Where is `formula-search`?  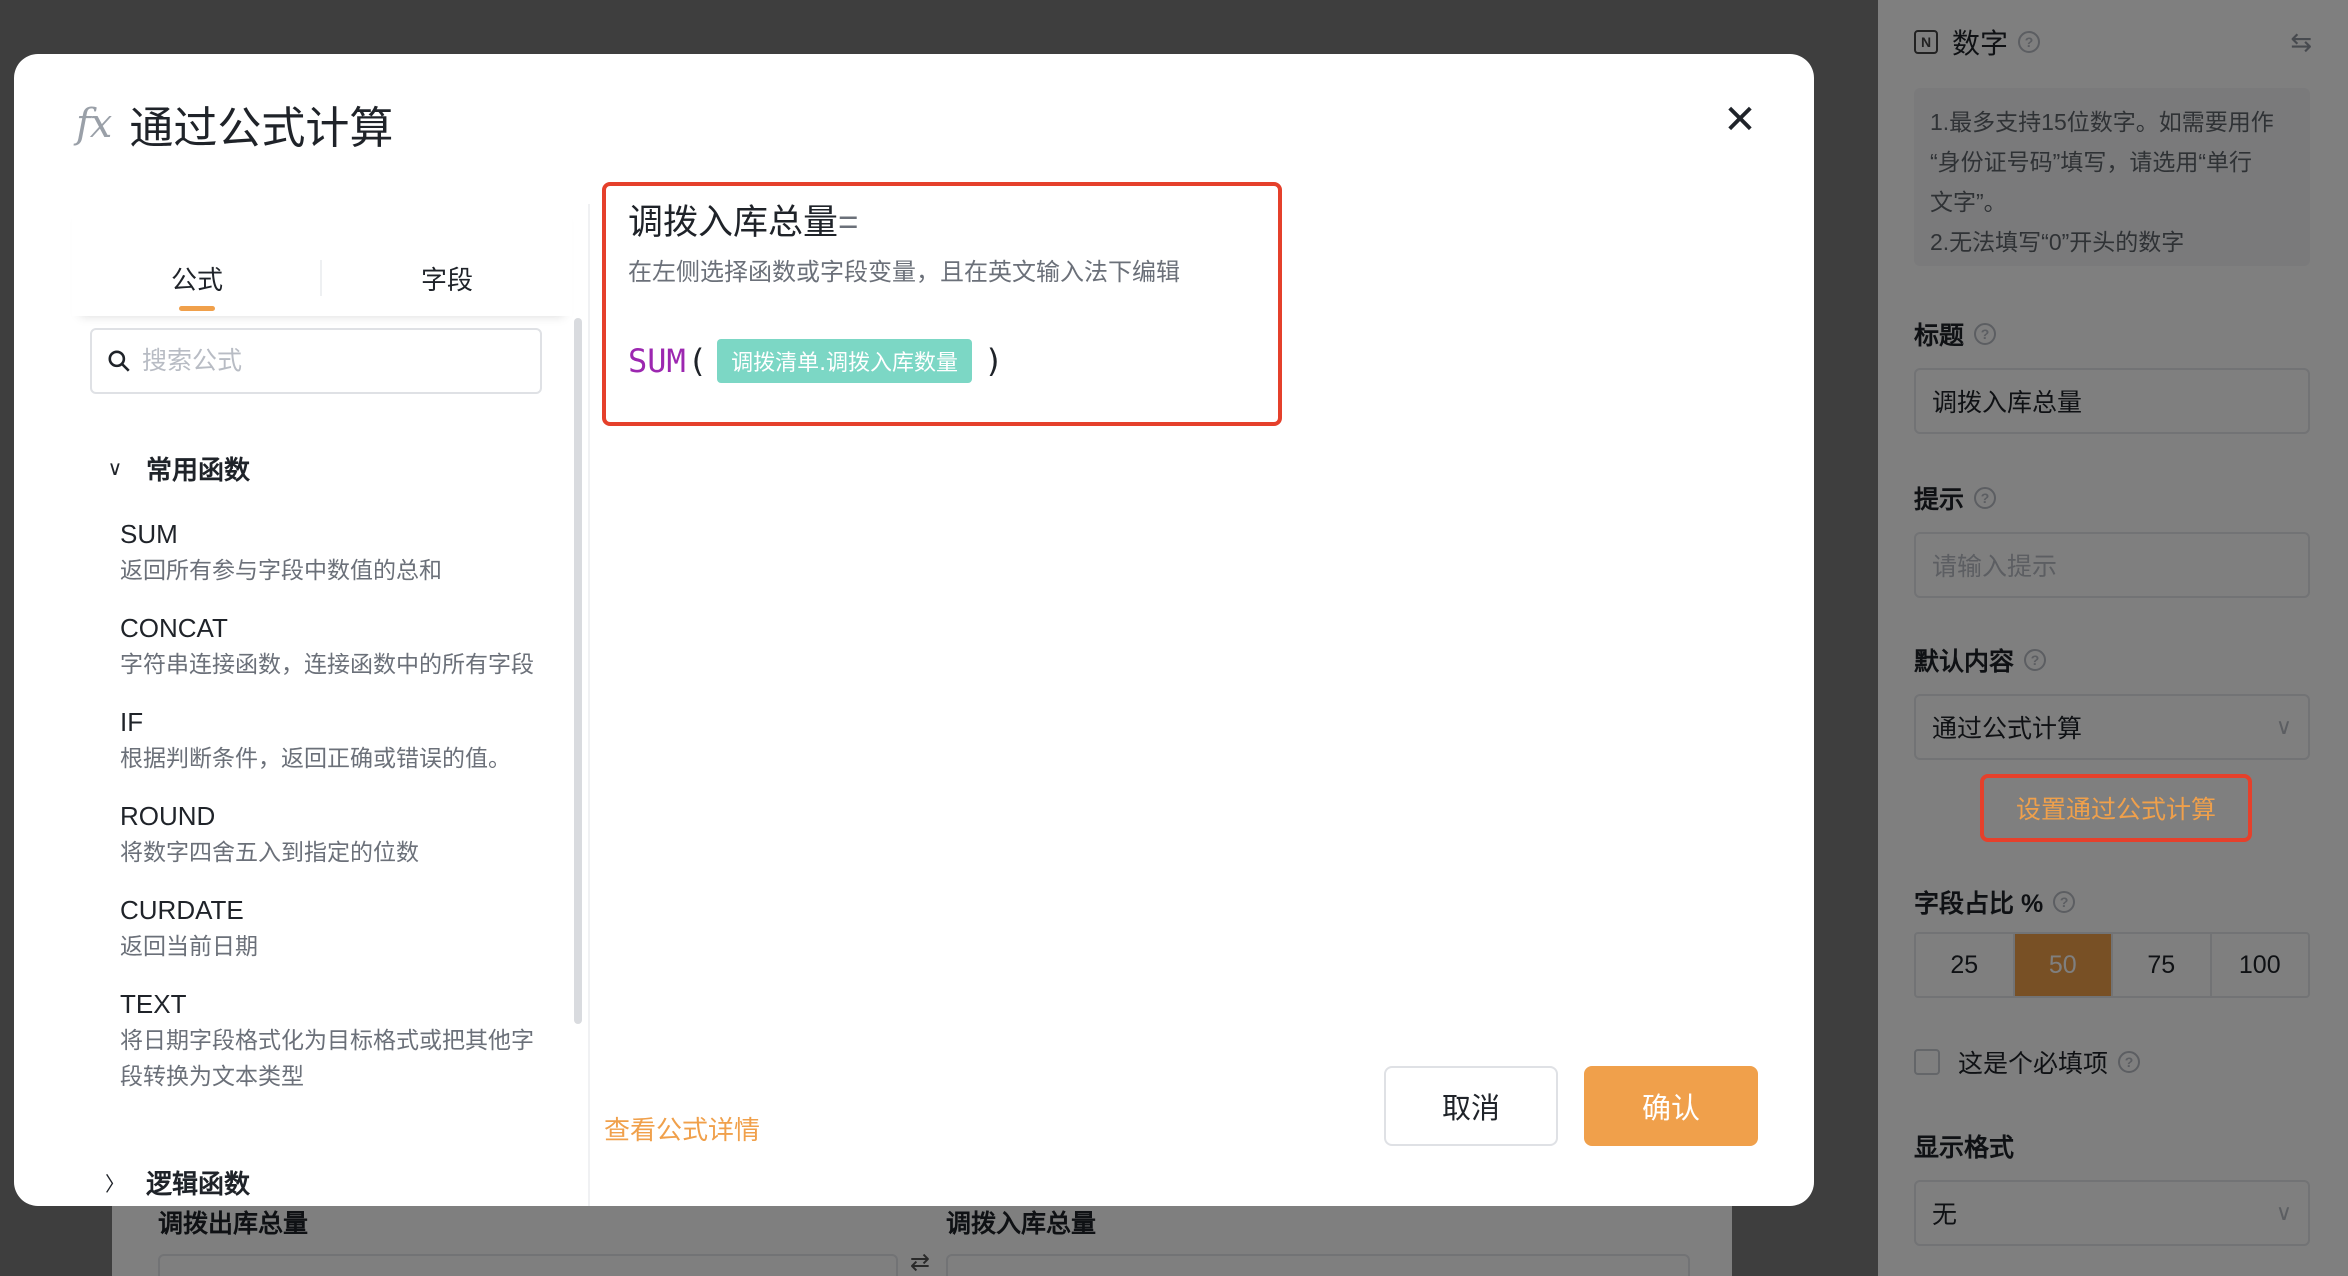
formula-search is located at coordinates (316, 361).